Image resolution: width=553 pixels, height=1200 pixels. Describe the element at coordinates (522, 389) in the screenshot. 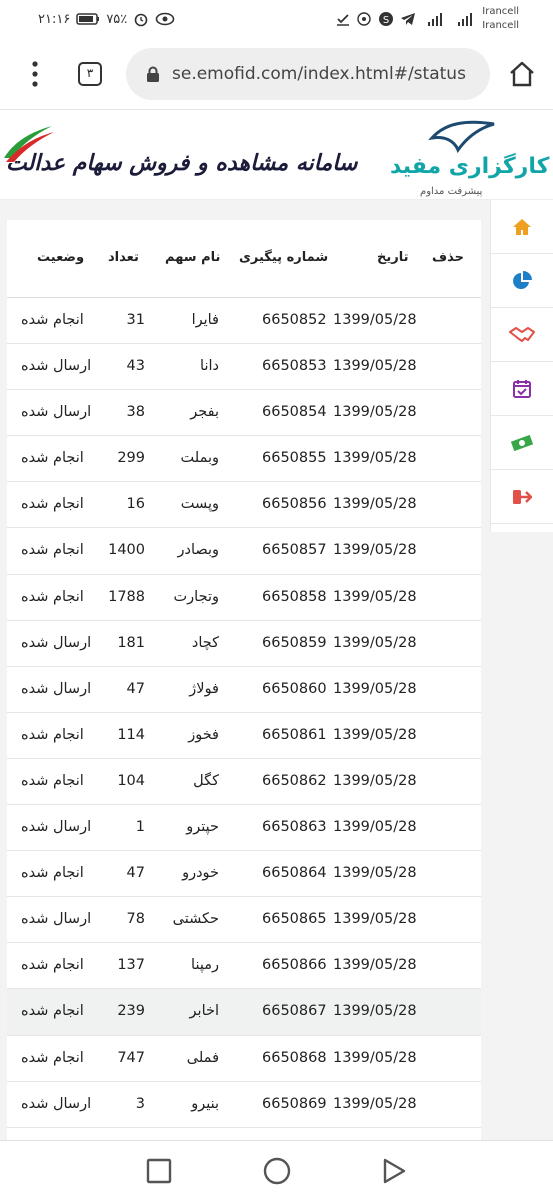

I see `side-nav-calendar` at that location.